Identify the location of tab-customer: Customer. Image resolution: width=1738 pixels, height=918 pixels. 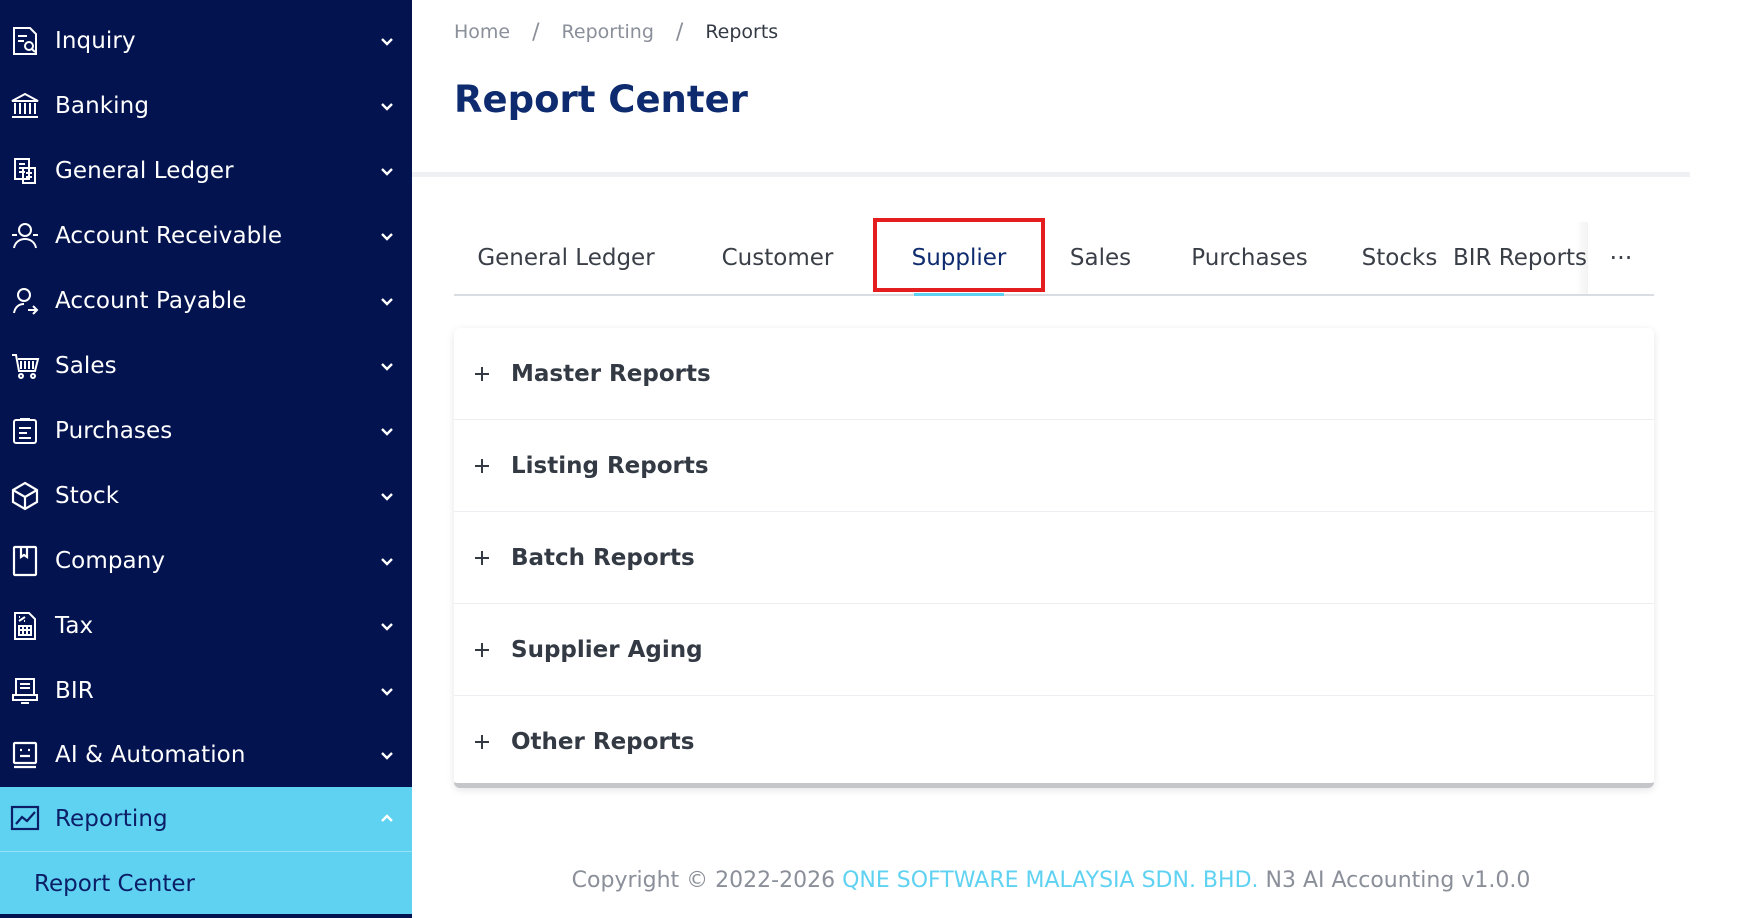
(777, 258).